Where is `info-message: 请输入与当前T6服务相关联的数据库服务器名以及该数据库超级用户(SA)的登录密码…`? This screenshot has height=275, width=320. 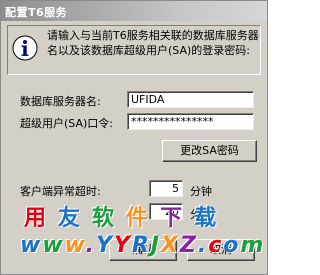 info-message: 请输入与当前T6服务相关联的数据库服务器名以及该数据库超级用户(SA)的登录密码… is located at coordinates (153, 43).